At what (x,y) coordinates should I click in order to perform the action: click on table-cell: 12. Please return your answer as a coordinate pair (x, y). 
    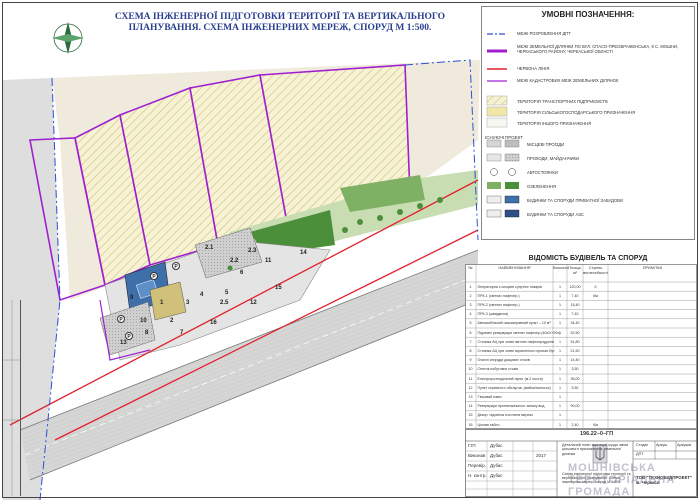
    Looking at the image, I should click on (470, 387).